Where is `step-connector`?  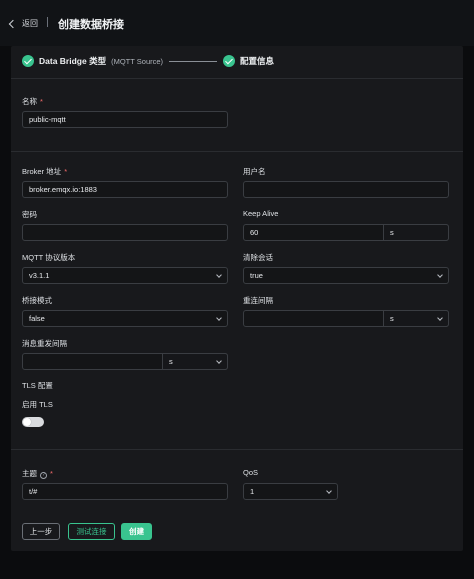 step-connector is located at coordinates (193, 61).